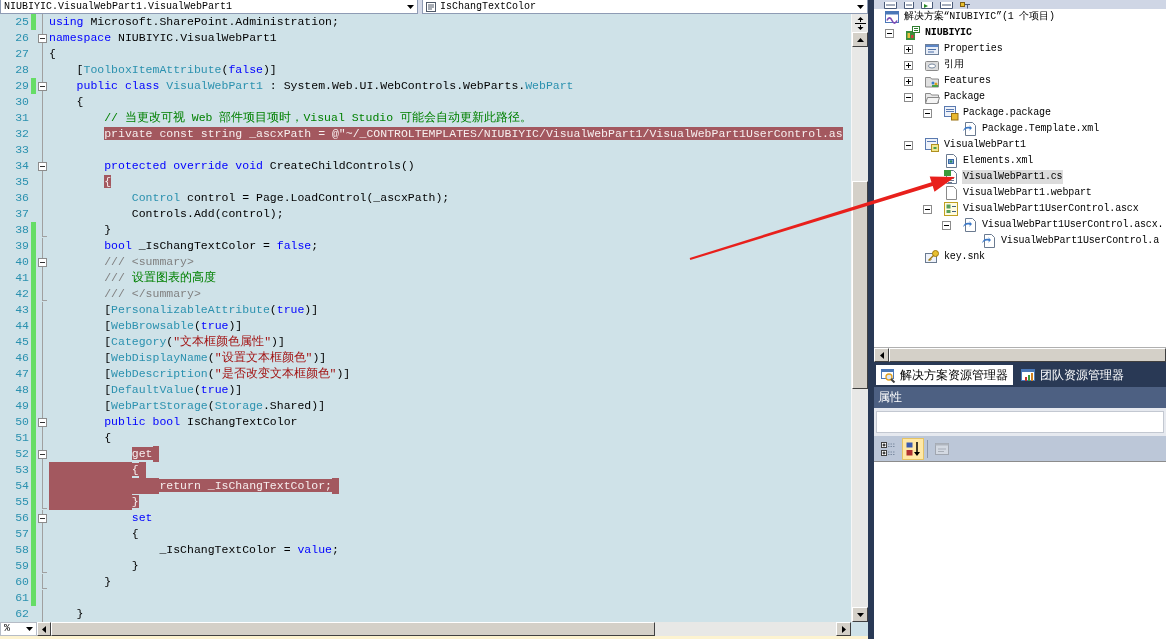  I want to click on tree-item: Package, so click(964, 97).